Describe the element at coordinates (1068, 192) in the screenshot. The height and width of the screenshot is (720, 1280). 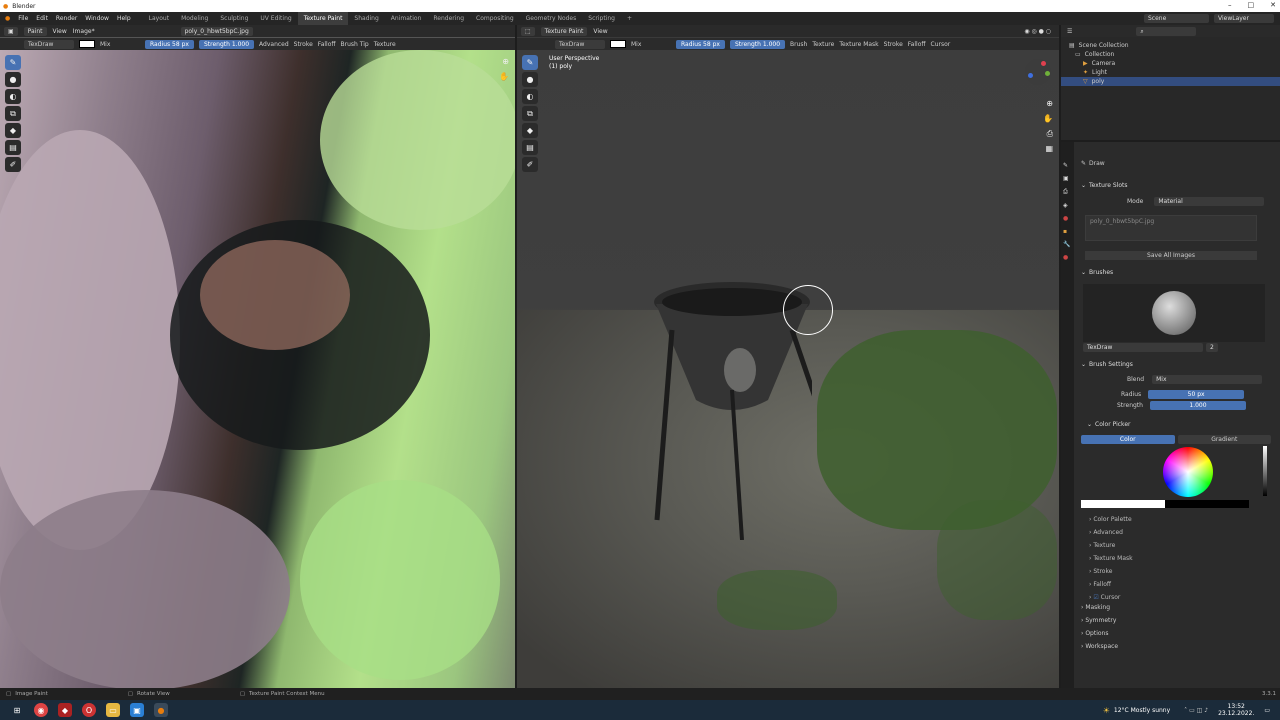
I see `output-tab-icon: ⎙` at that location.